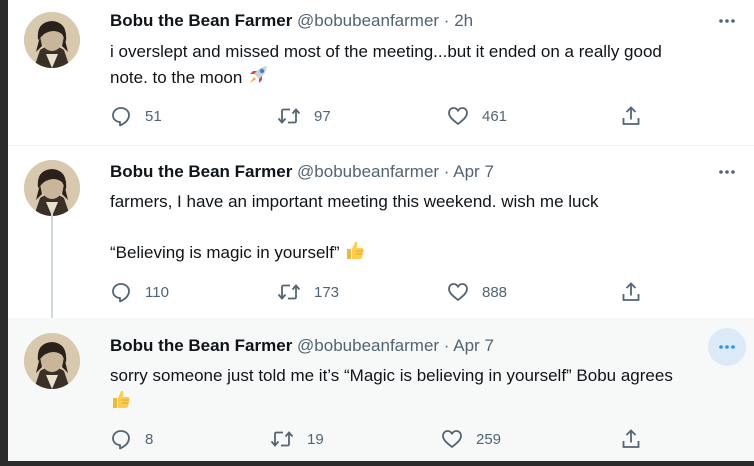 This screenshot has width=754, height=466. Describe the element at coordinates (139, 292) in the screenshot. I see `reply-button: 110` at that location.